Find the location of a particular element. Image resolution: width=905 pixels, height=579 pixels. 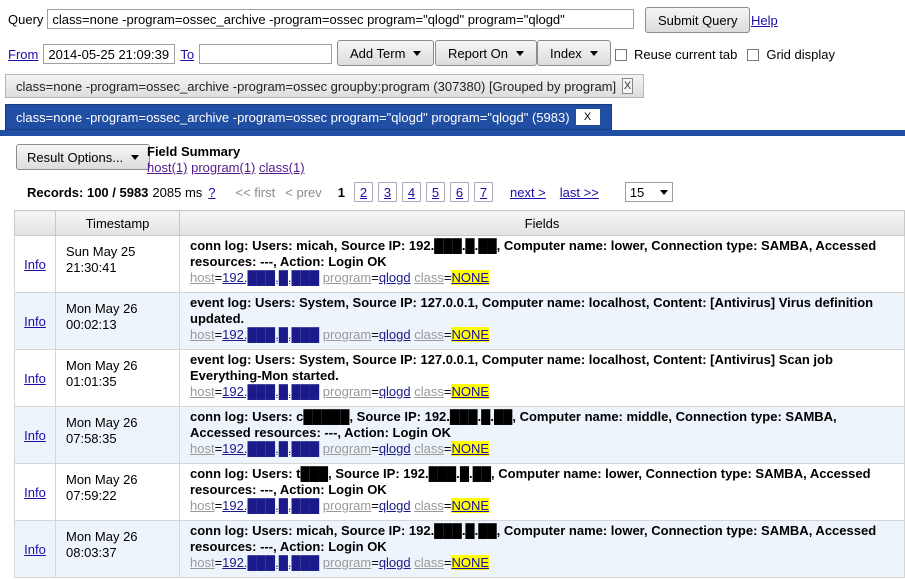

page-link: 5 is located at coordinates (435, 192).